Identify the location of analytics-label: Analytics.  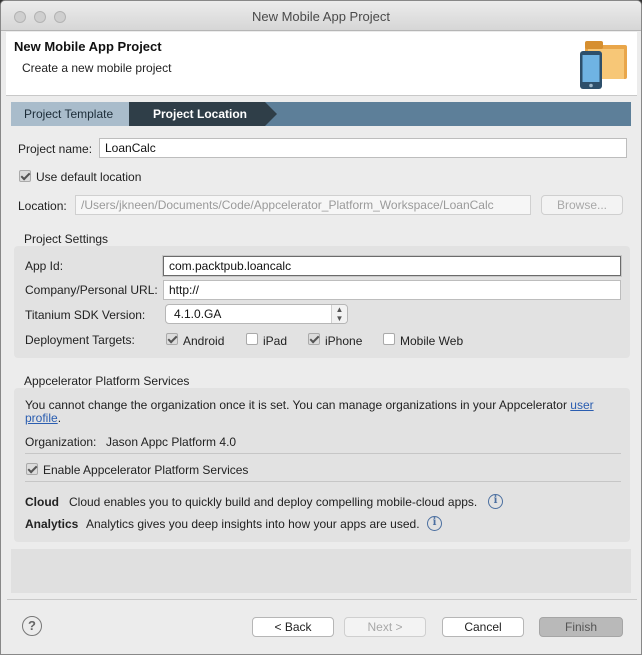
(52, 524).